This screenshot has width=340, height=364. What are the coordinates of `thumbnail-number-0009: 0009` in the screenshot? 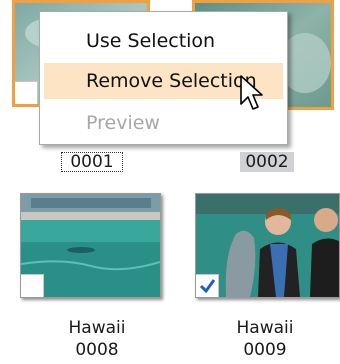 It's located at (265, 350).